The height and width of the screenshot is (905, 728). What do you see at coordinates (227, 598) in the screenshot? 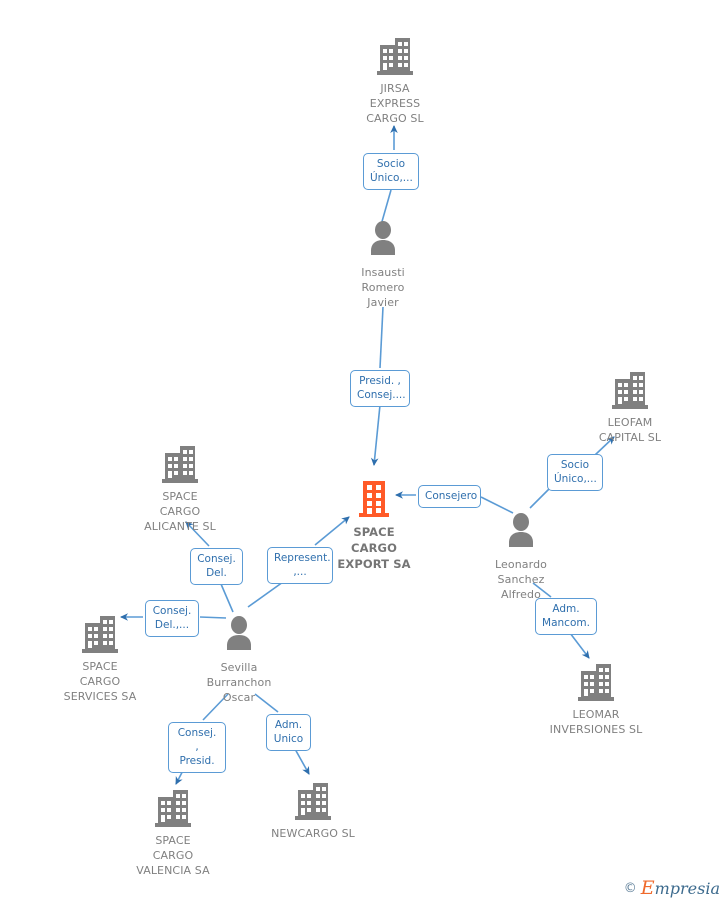
I see `edge-sevilla-consejdel-alicante` at bounding box center [227, 598].